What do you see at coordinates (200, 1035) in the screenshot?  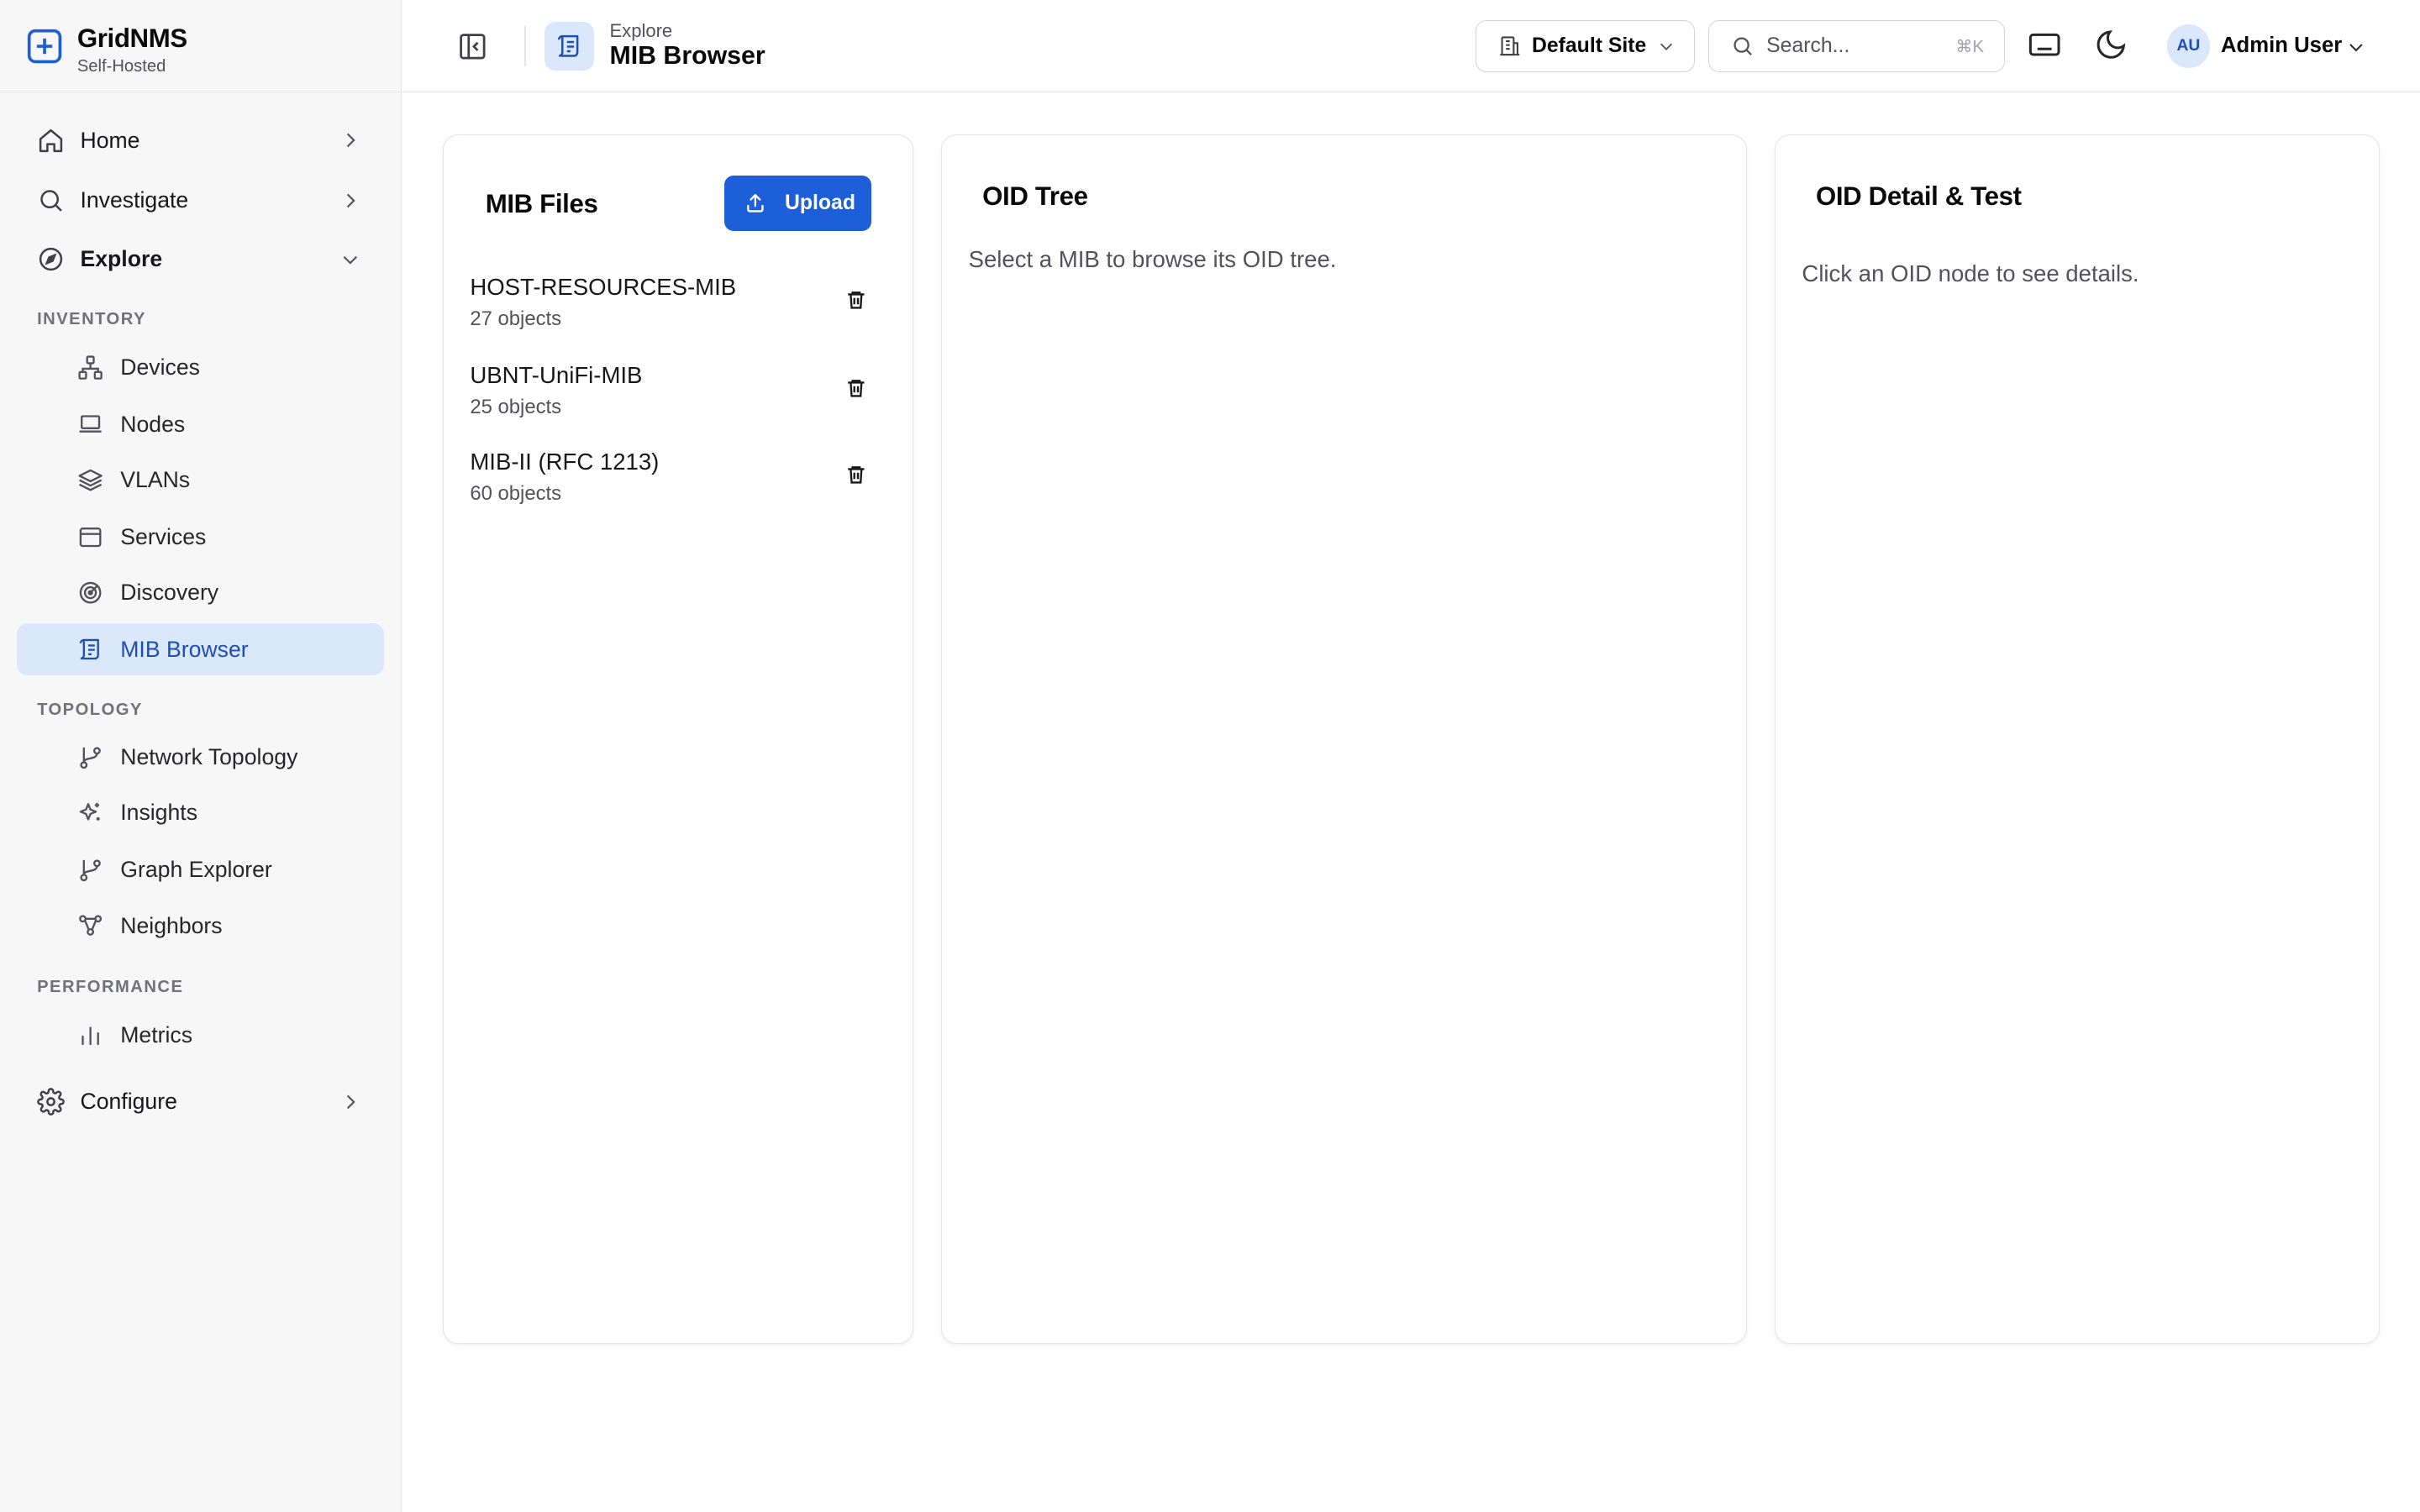 I see `sidebar-item-metrics: Metrics` at bounding box center [200, 1035].